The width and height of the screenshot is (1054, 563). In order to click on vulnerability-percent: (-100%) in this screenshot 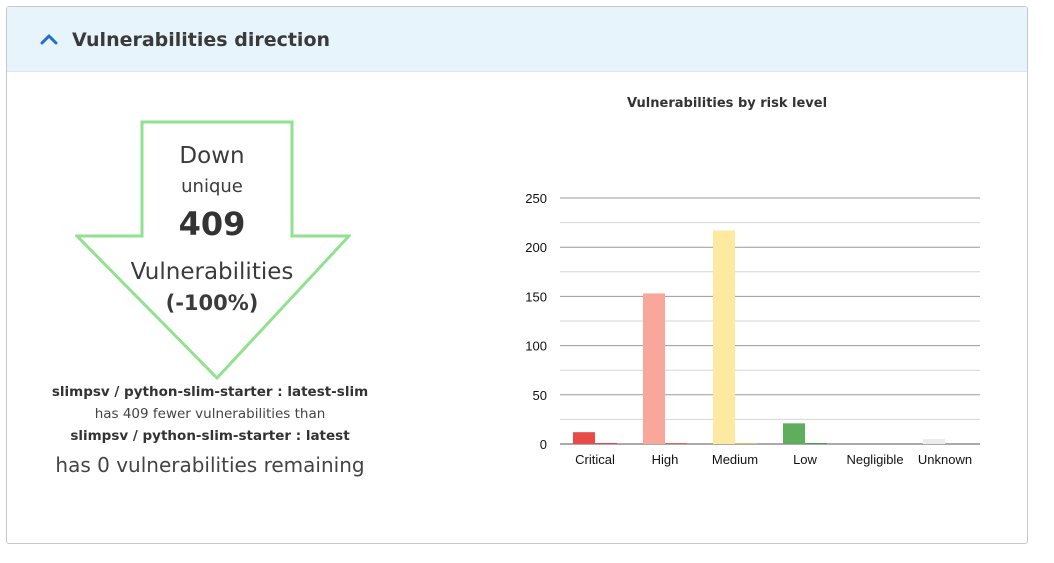, I will do `click(212, 303)`.